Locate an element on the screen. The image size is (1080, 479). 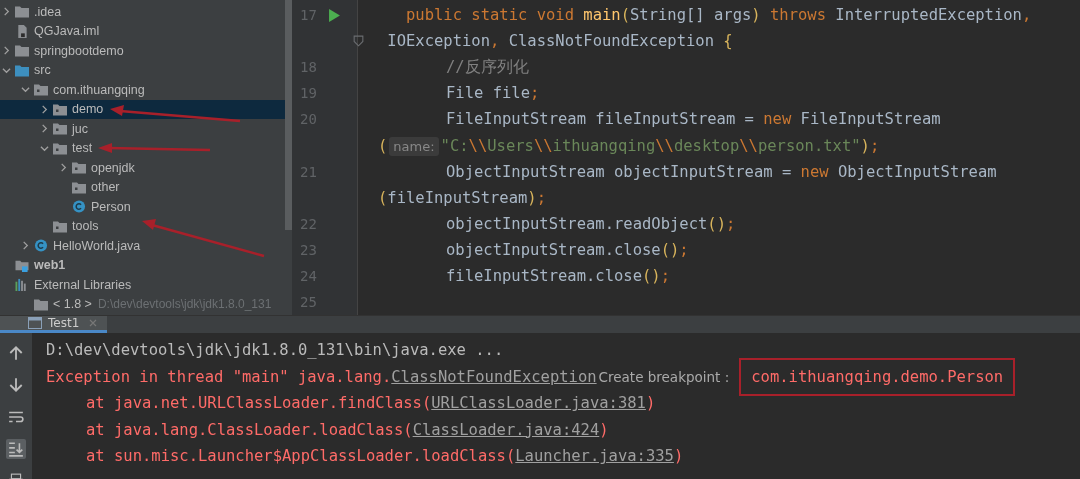
code-line: (fileInputStream); is located at coordinates (462, 197).